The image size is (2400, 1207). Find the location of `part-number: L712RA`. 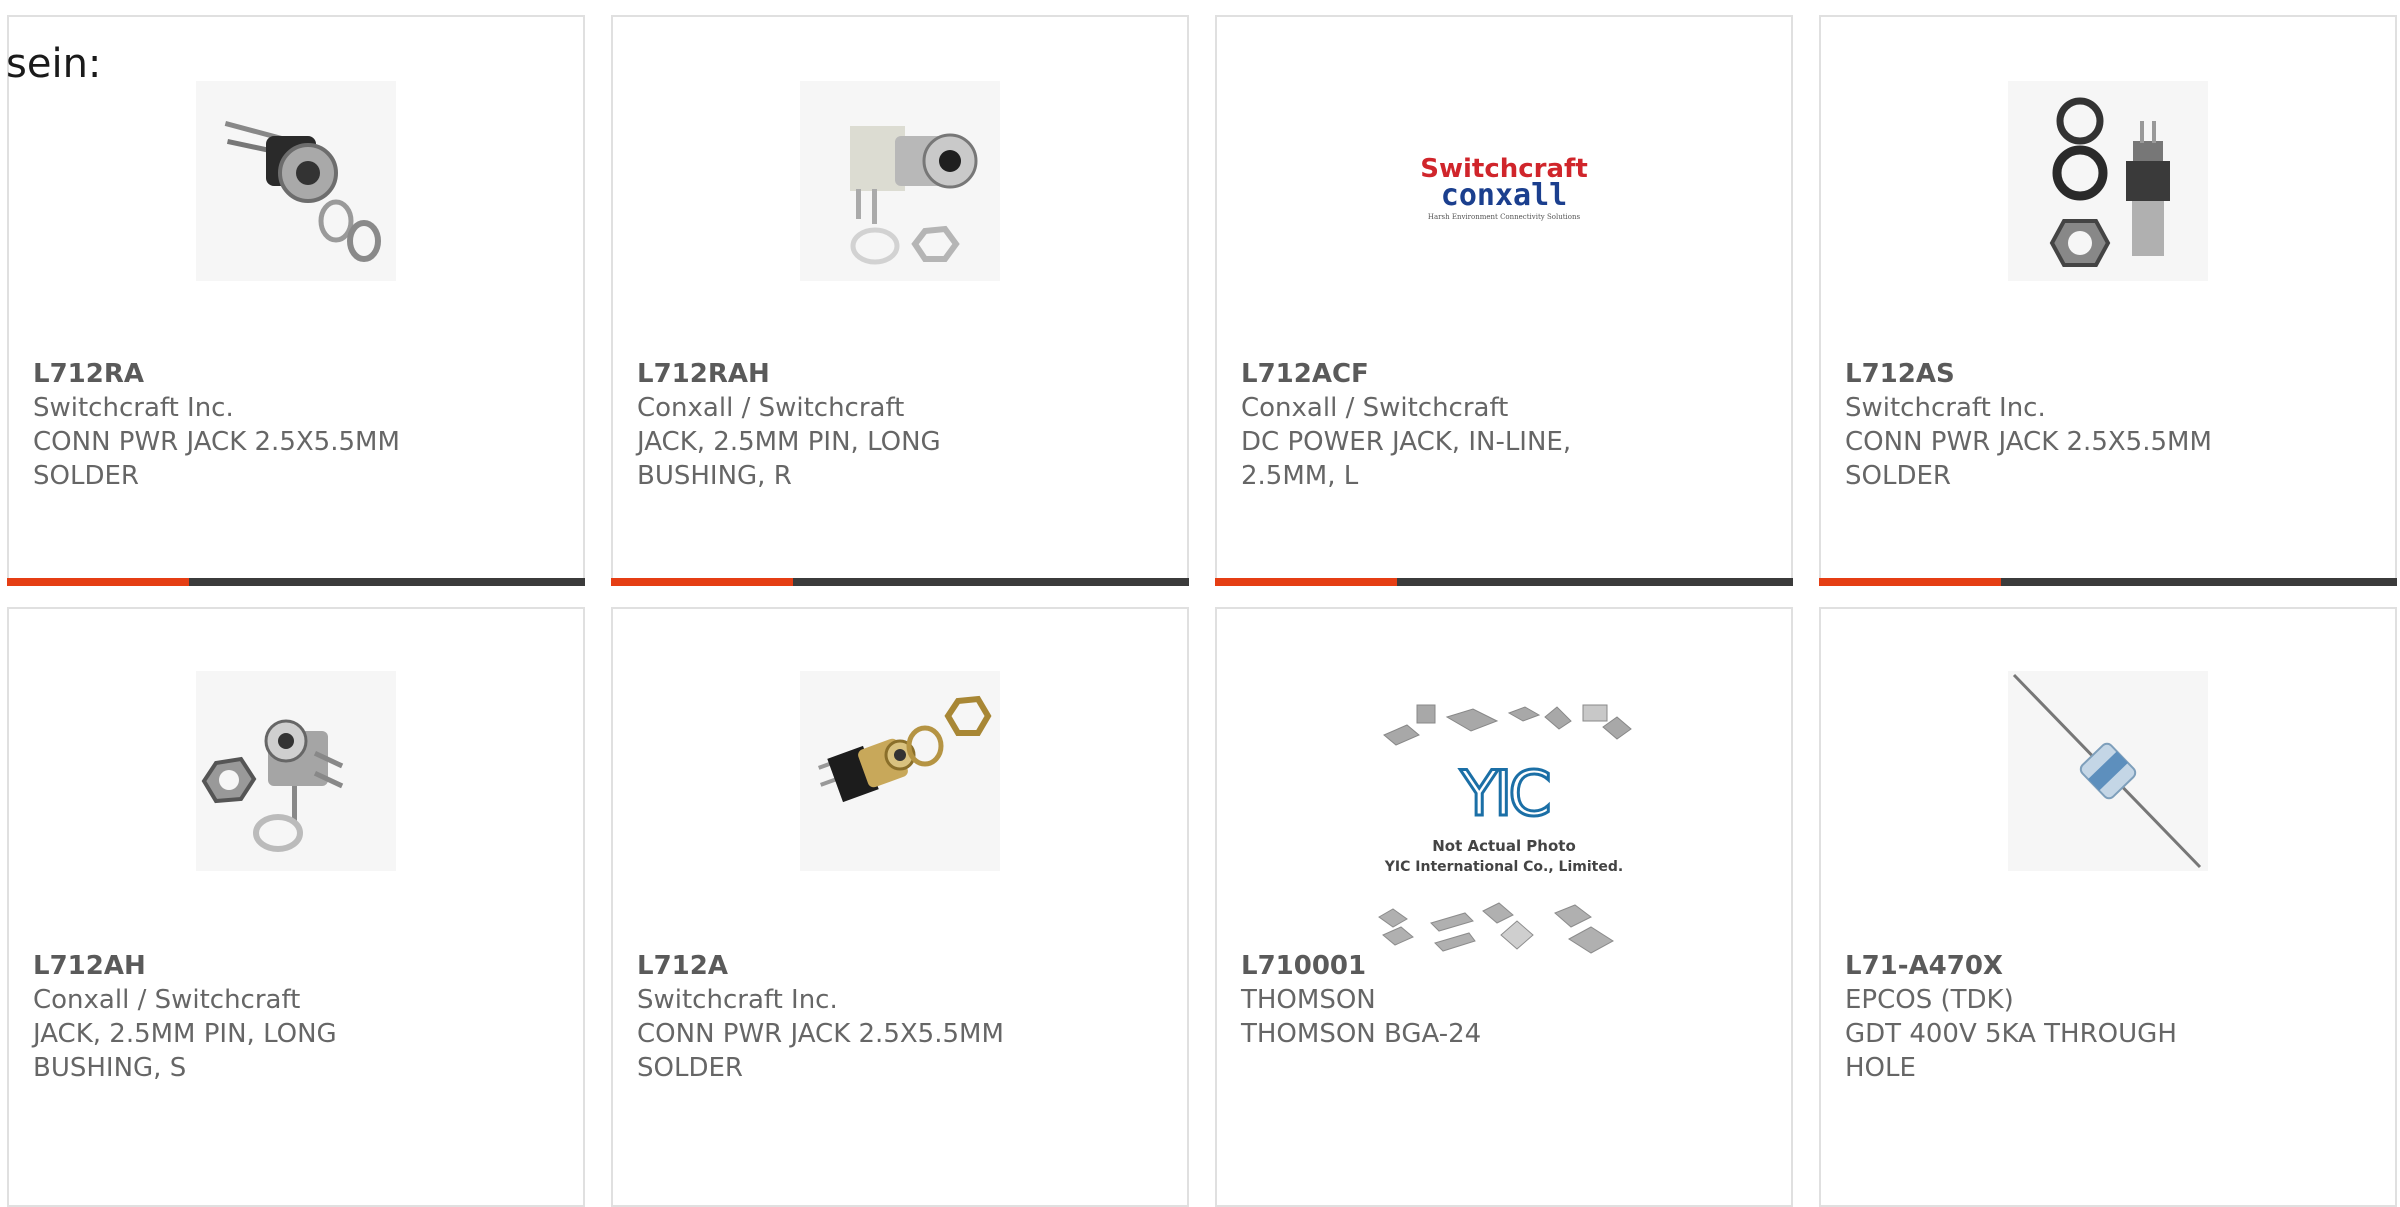

part-number: L712RA is located at coordinates (298, 374).